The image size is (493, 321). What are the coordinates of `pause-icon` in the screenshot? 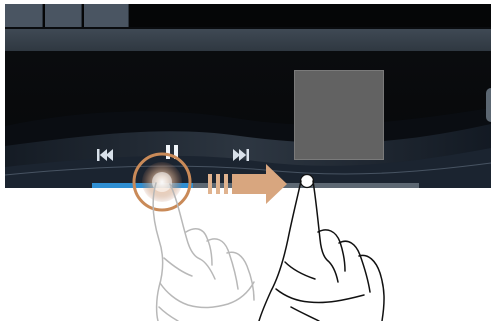 It's located at (172, 152).